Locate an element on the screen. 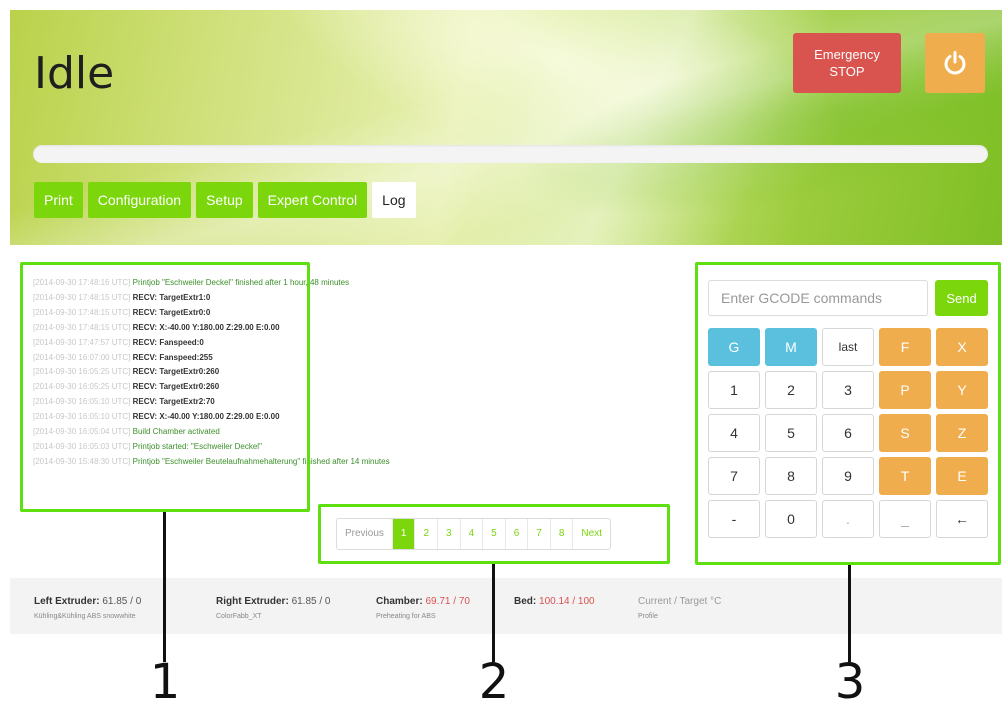 This screenshot has width=1002, height=704. keypad-key: 9 is located at coordinates (848, 476).